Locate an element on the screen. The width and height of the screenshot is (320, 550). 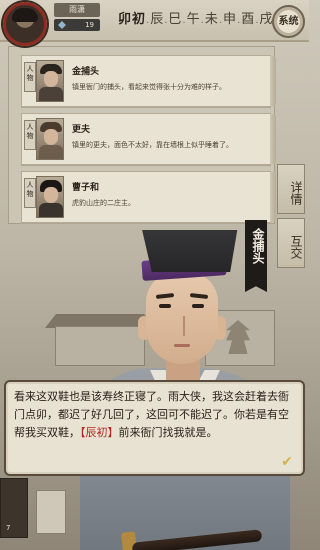
card-desc: 虎豹山庄的二庄主。 is located at coordinates (103, 203).